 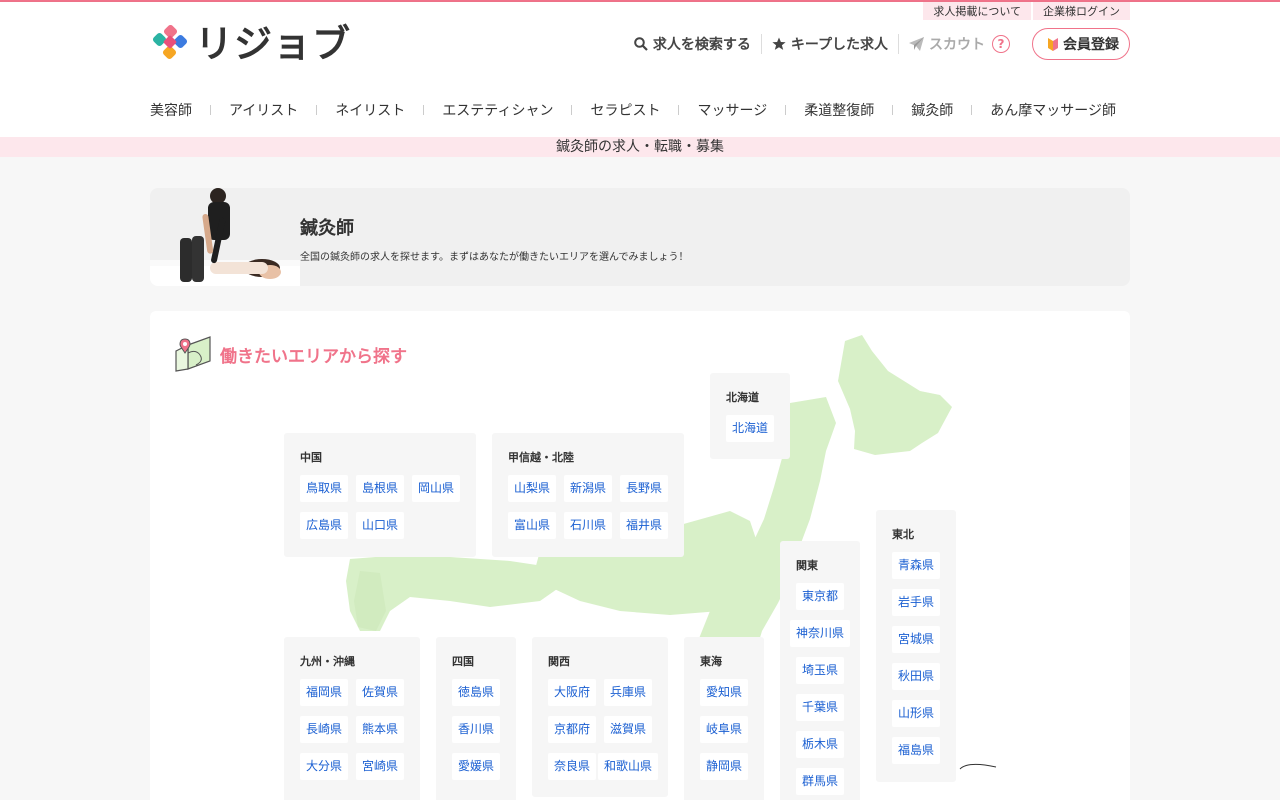 What do you see at coordinates (225, 237) in the screenshot?
I see `therapist-photo` at bounding box center [225, 237].